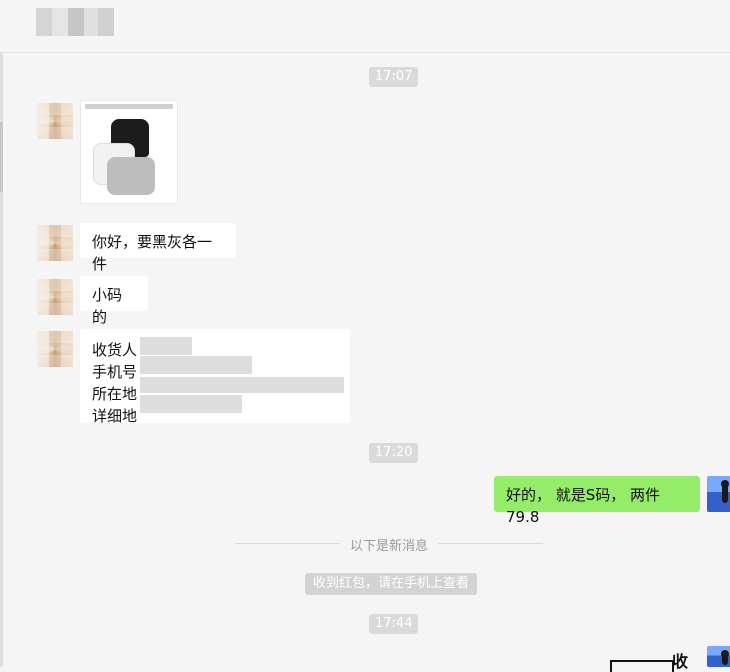 This screenshot has width=730, height=672. What do you see at coordinates (129, 106) in the screenshot?
I see `image-topbar` at bounding box center [129, 106].